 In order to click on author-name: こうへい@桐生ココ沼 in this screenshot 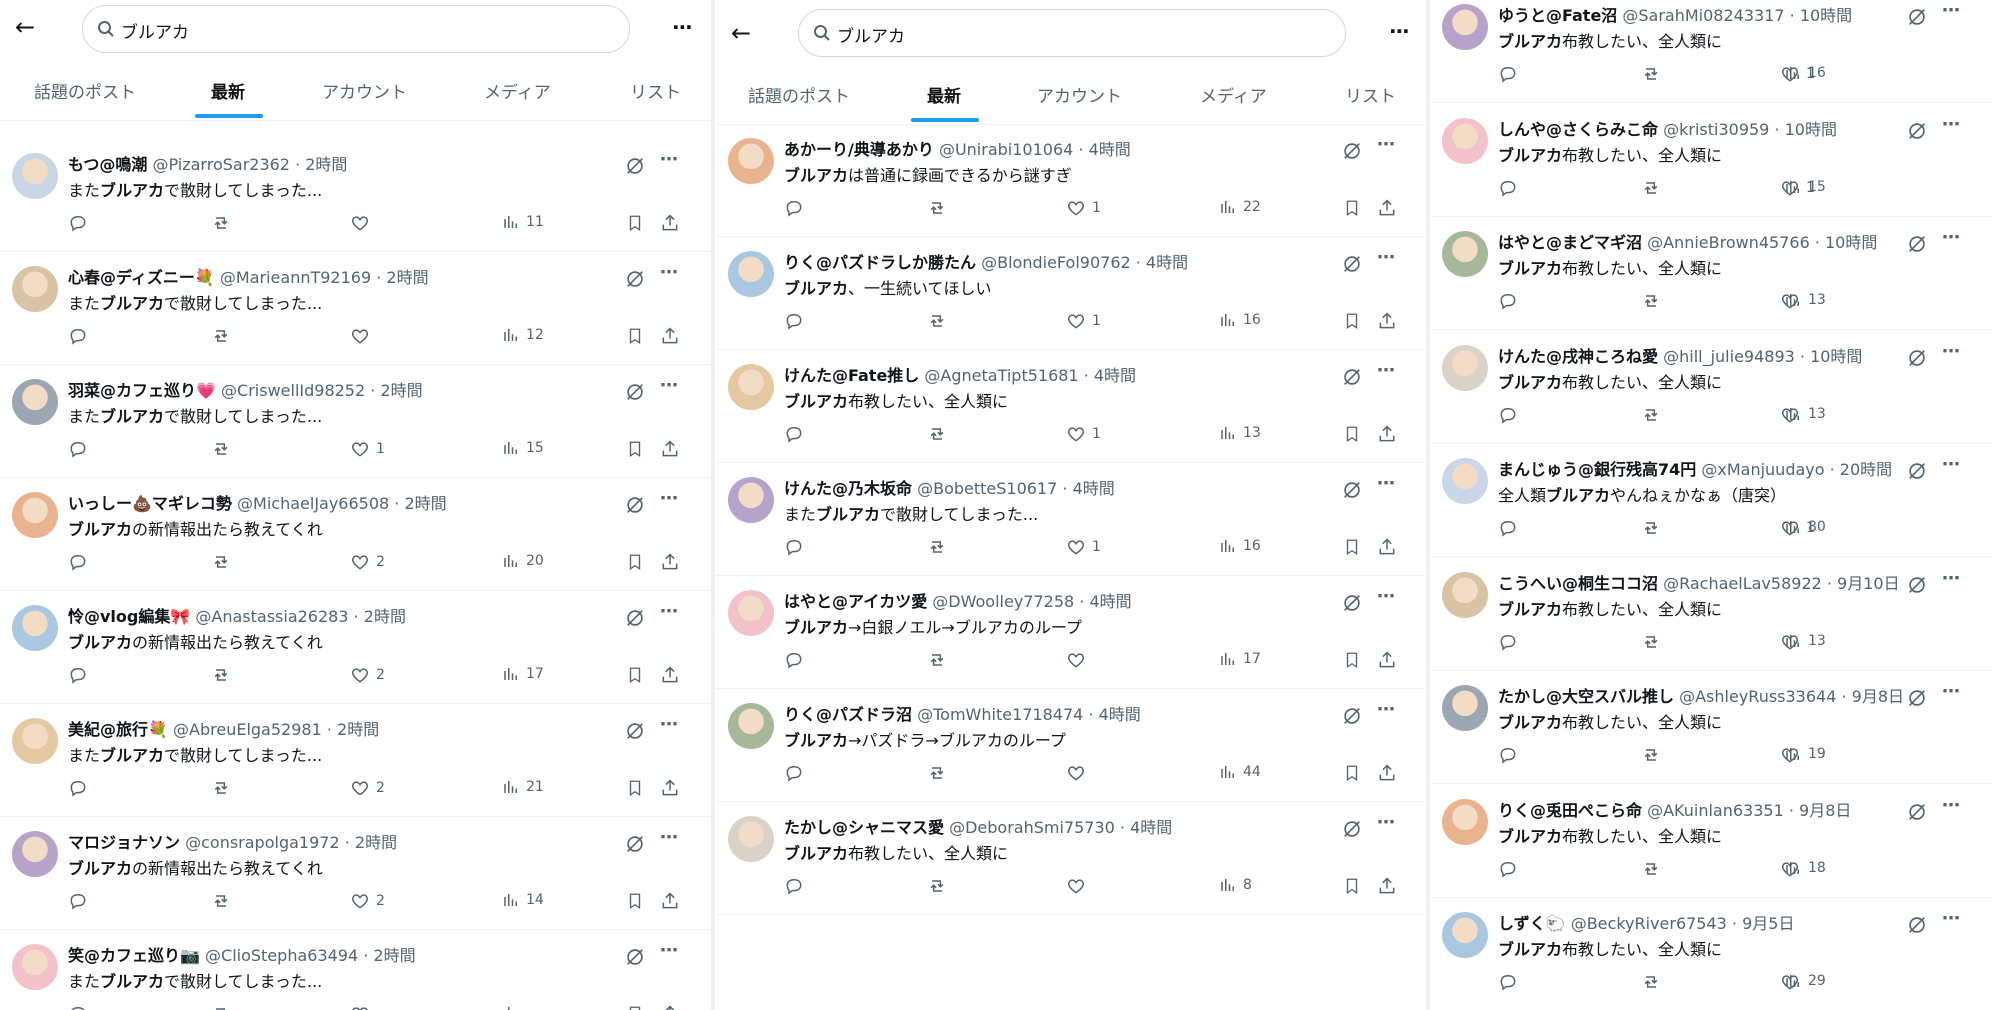, I will do `click(1578, 583)`.